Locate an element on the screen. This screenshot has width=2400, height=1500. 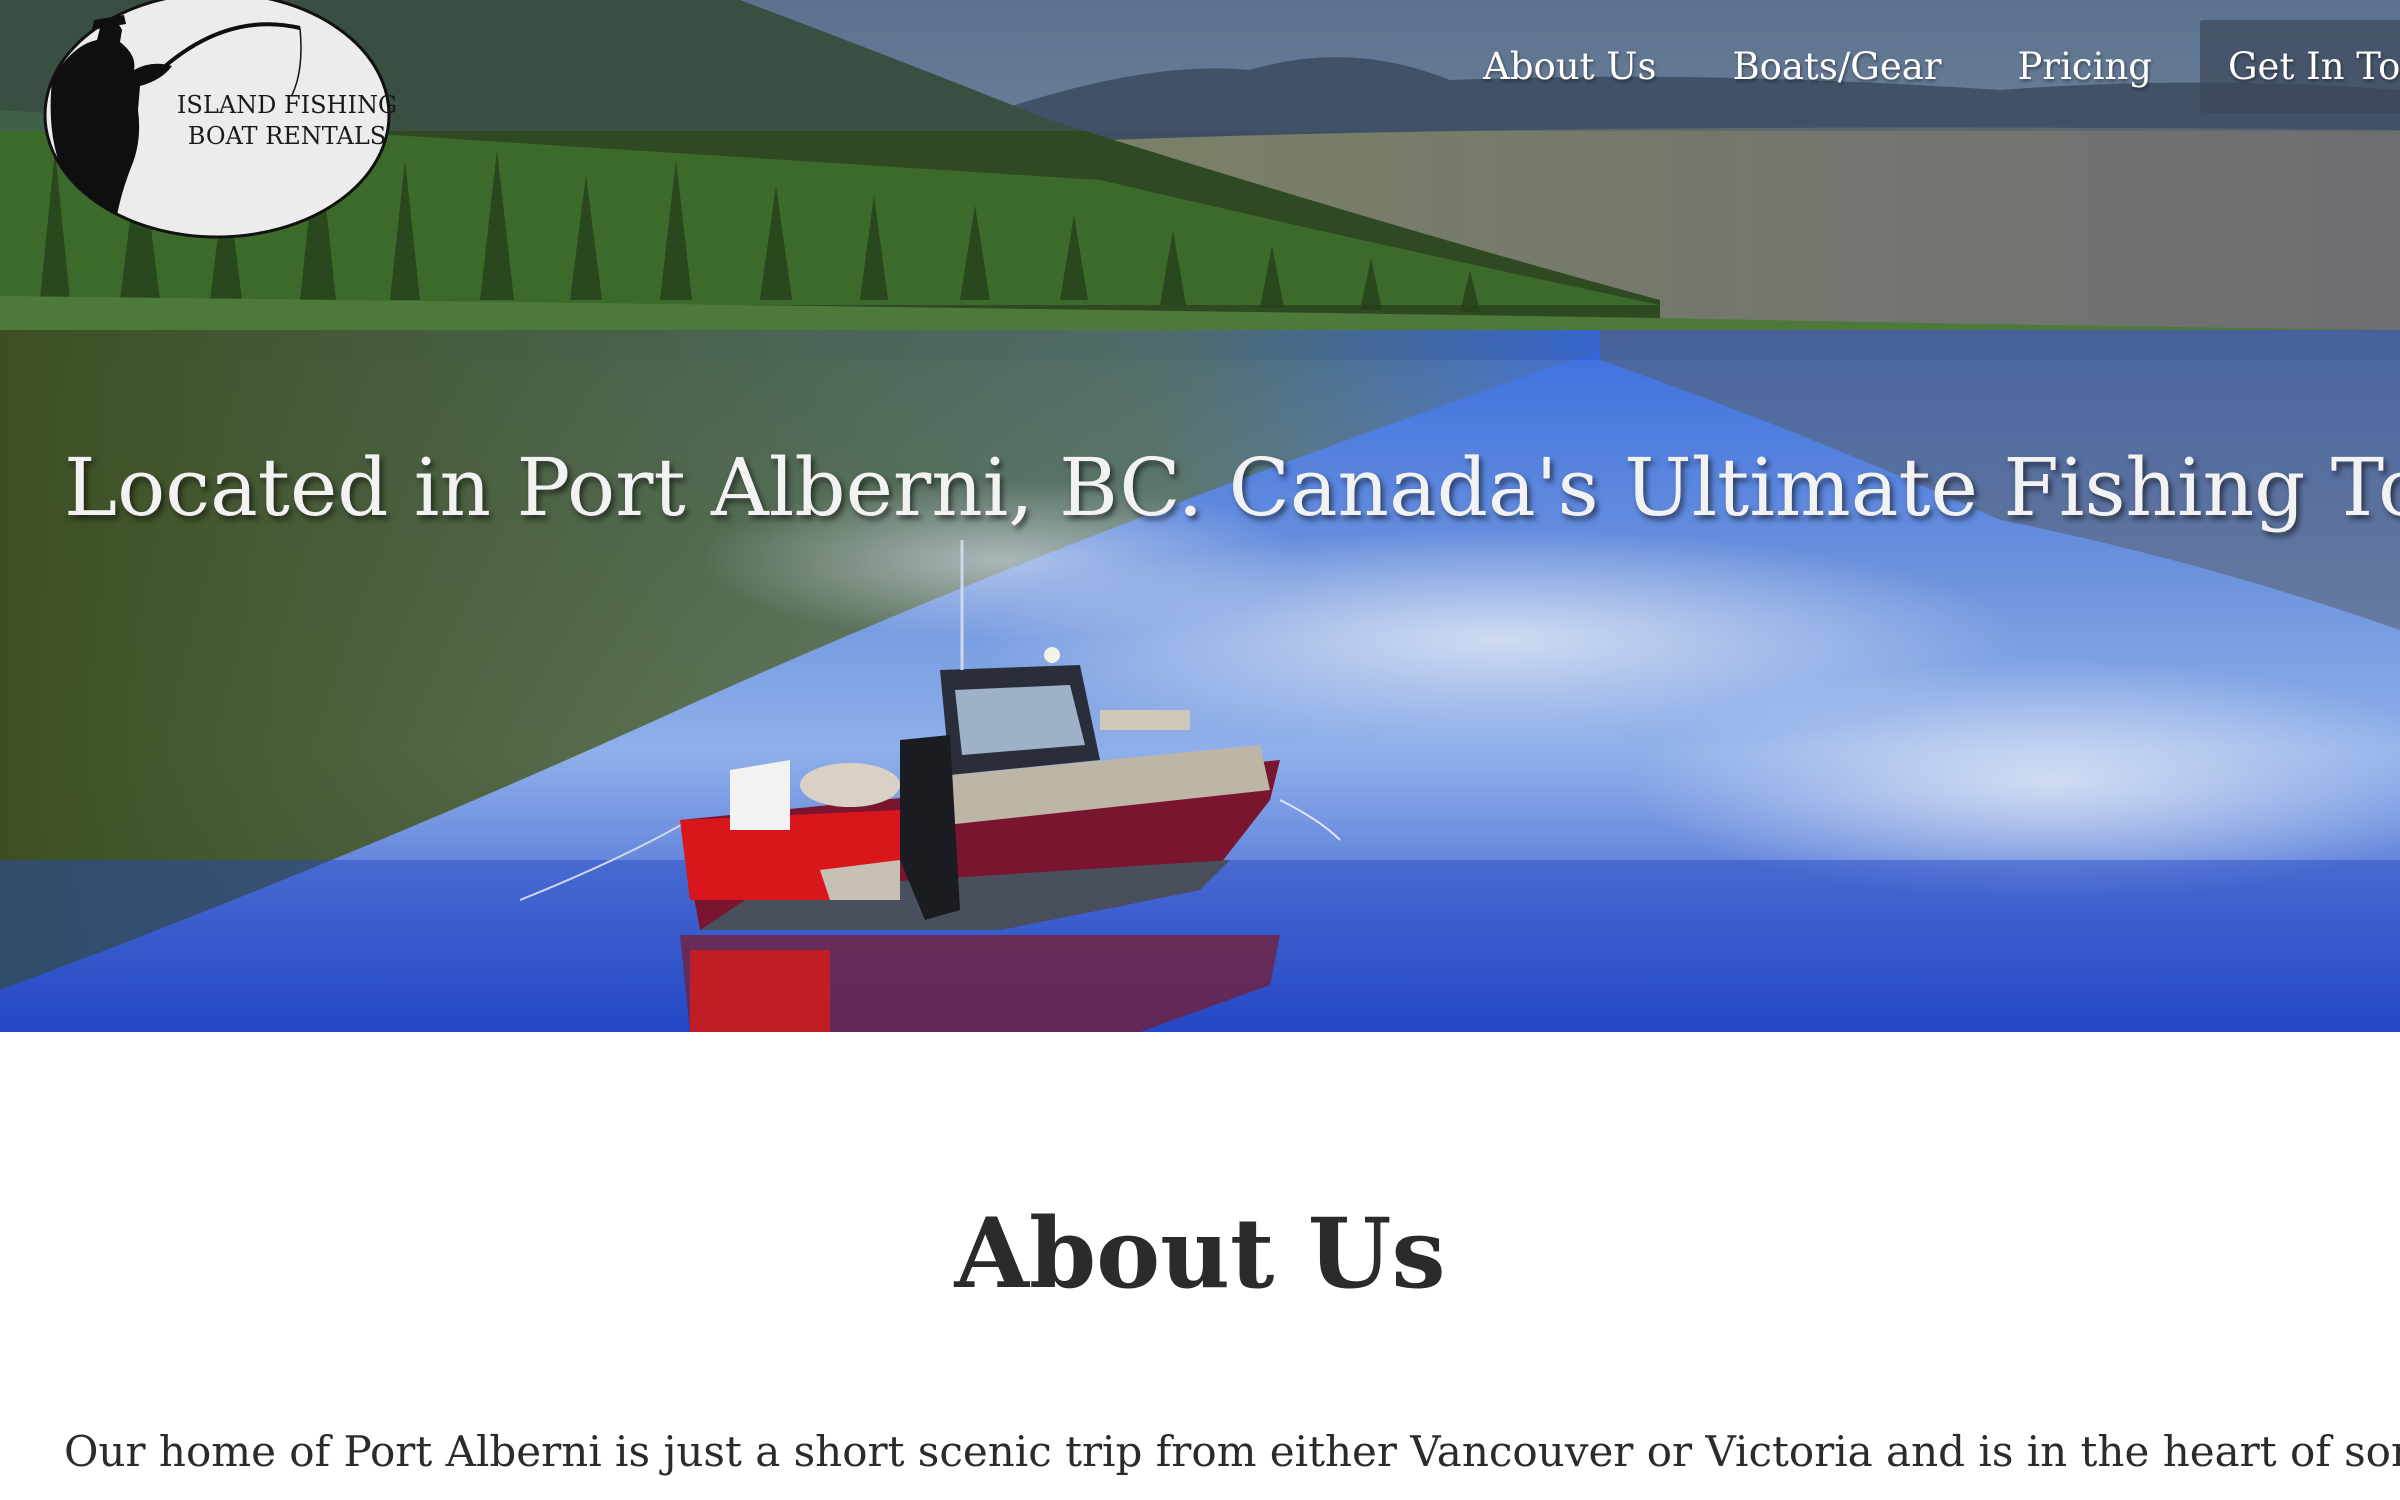
logo-line-2: BOAT RENTALS is located at coordinates (287, 136).